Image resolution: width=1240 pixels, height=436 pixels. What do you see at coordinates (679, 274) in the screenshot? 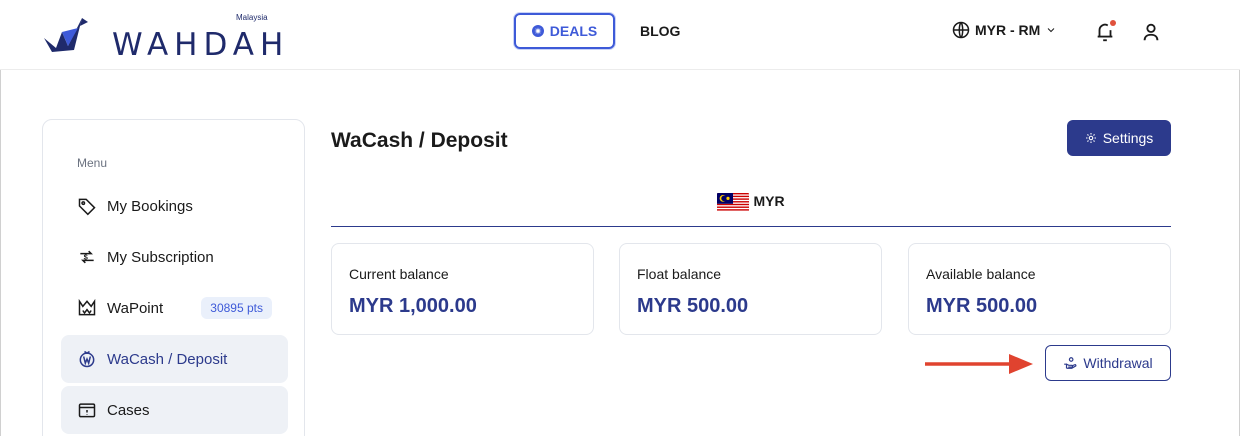
I see `float-balance-label: Float balance` at bounding box center [679, 274].